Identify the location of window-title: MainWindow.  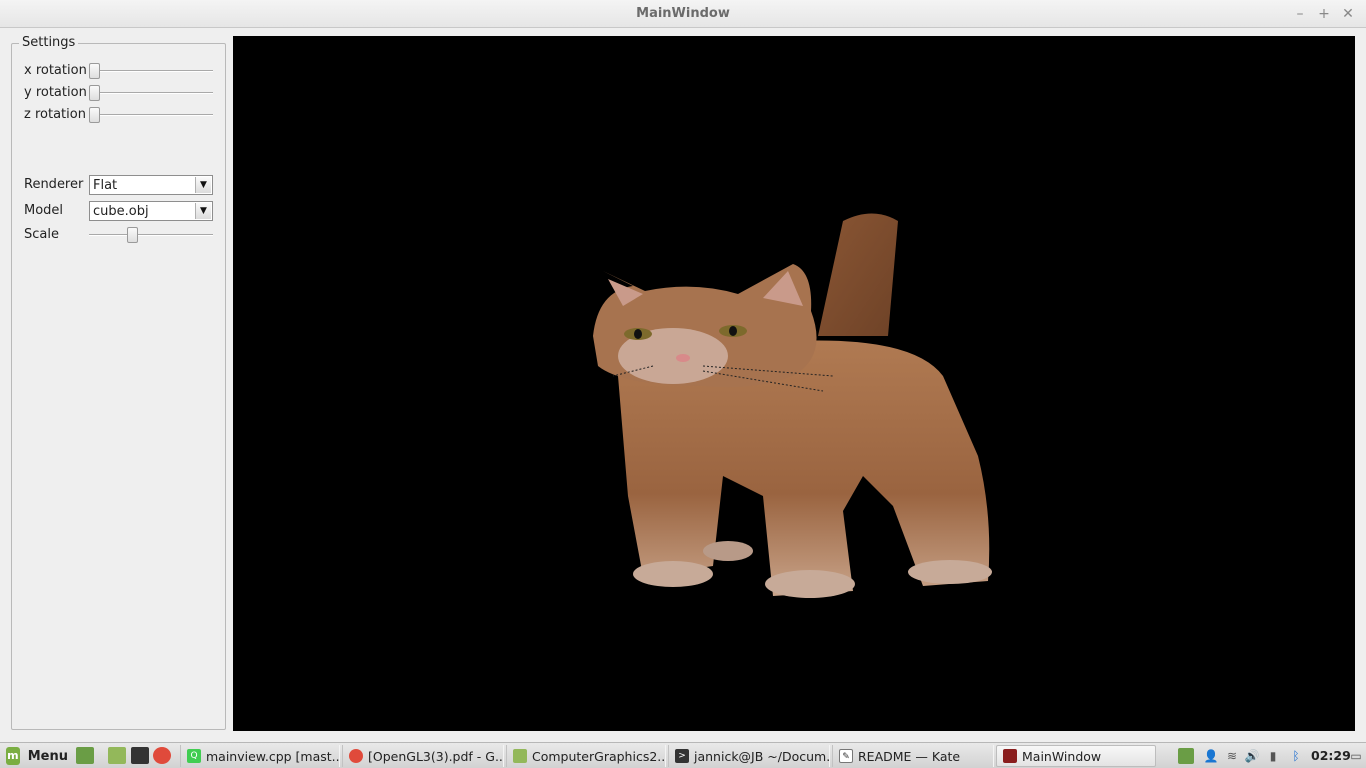
(683, 13).